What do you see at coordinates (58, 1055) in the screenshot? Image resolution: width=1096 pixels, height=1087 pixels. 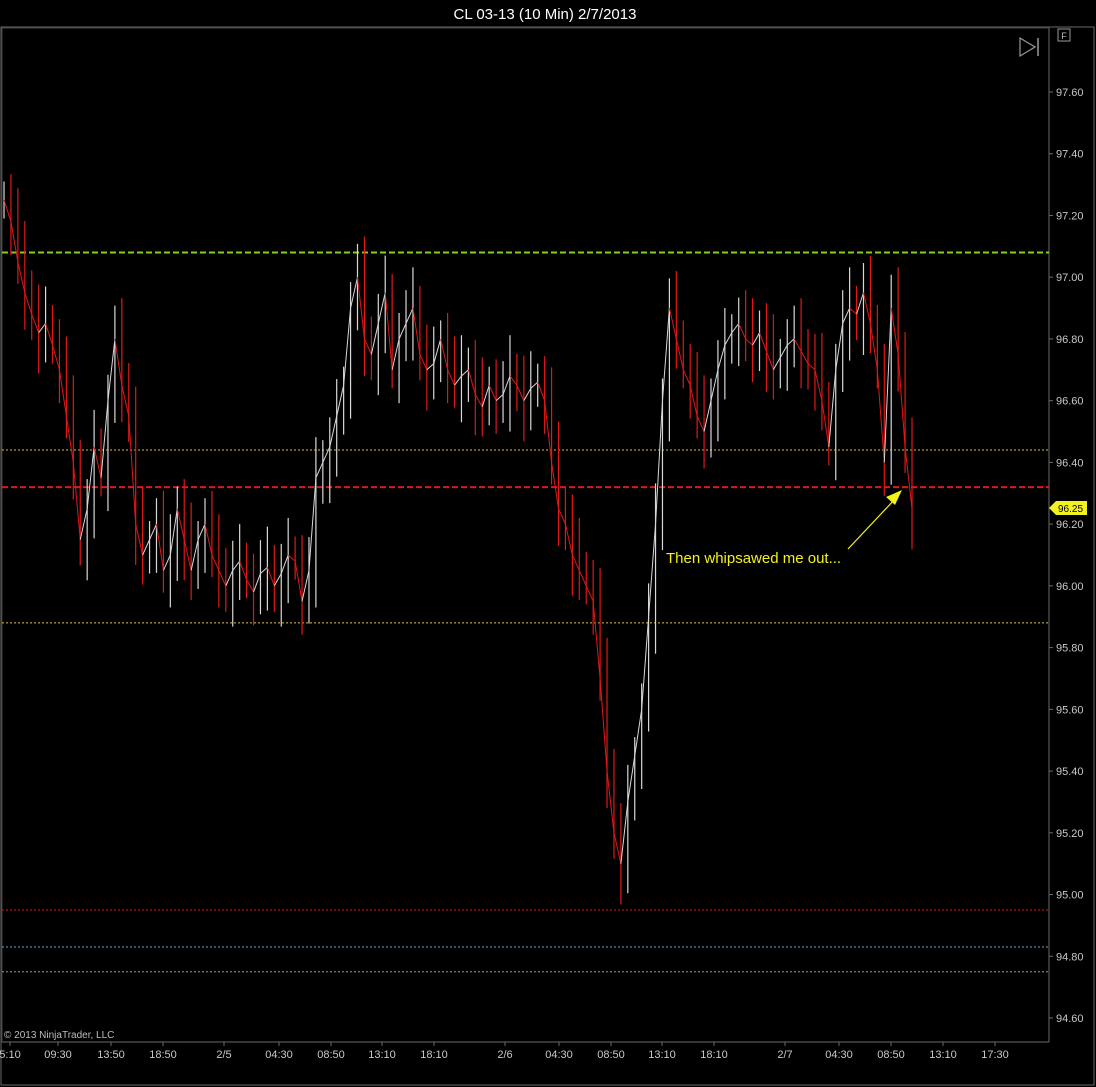 I see `x-tick-label: 09:30` at bounding box center [58, 1055].